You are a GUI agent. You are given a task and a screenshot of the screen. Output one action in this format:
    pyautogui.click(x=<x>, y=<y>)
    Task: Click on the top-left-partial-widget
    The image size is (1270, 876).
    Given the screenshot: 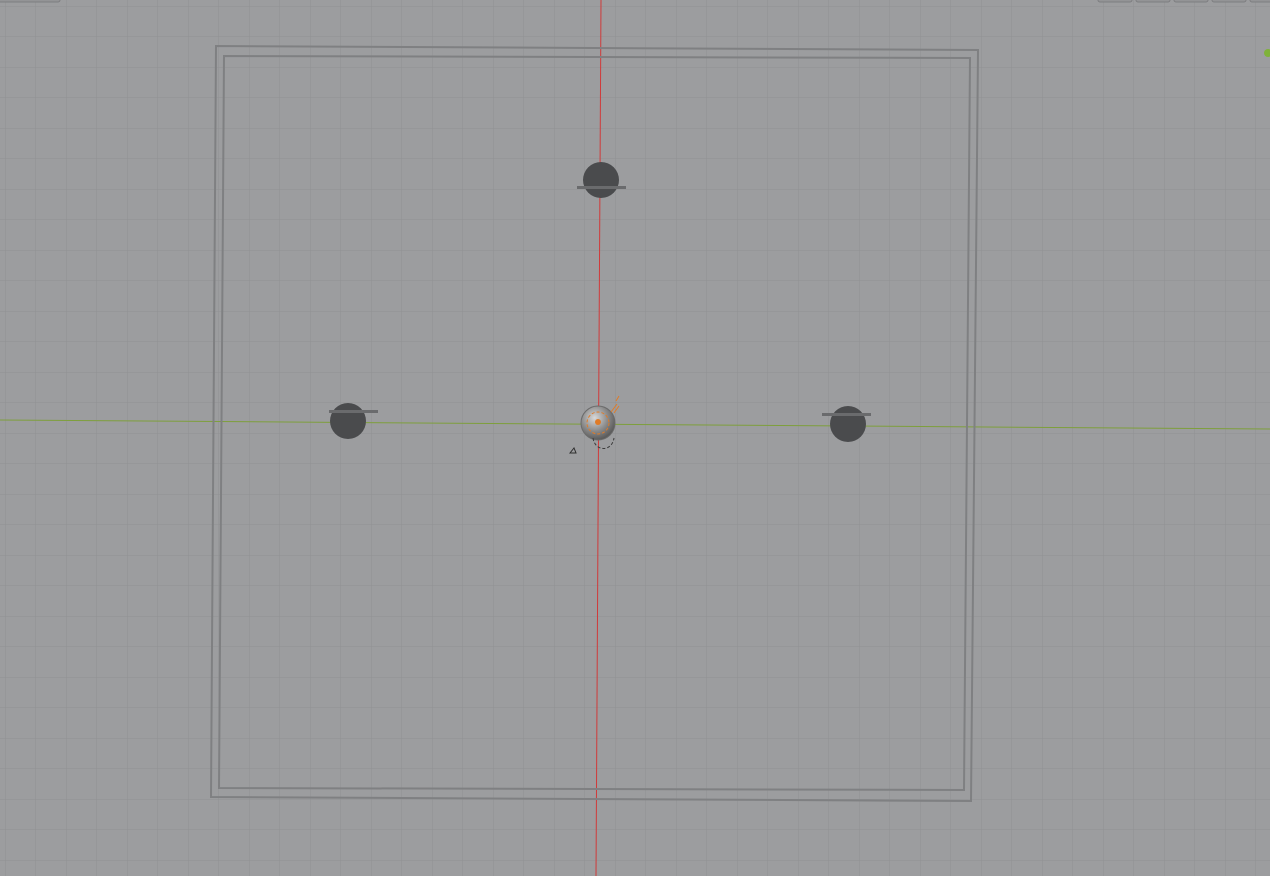 What is the action you would take?
    pyautogui.click(x=30, y=1)
    